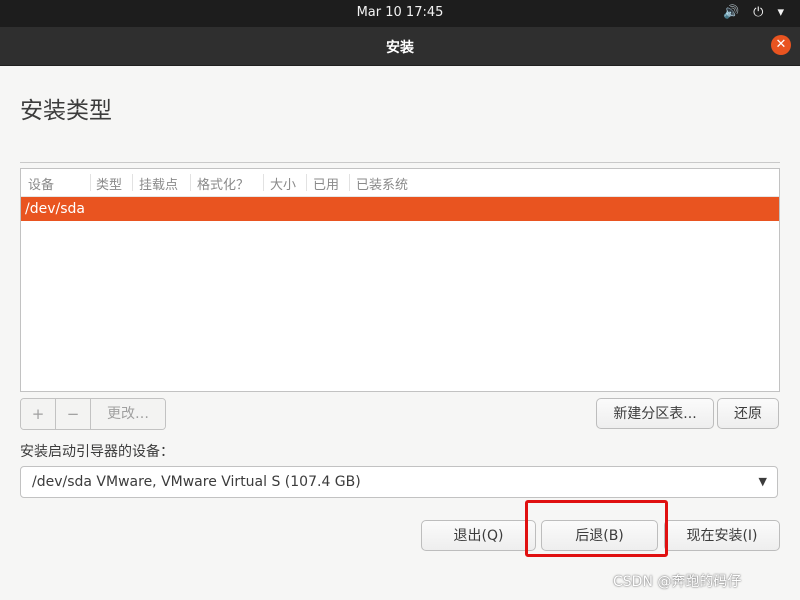  What do you see at coordinates (55, 209) in the screenshot?
I see `device-name: /dev/sda` at bounding box center [55, 209].